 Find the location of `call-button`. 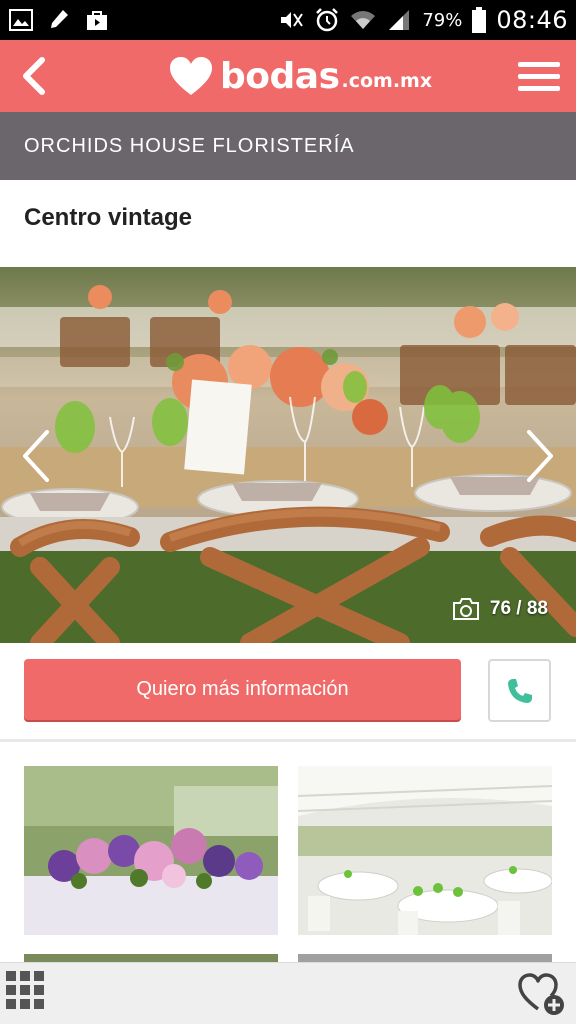

call-button is located at coordinates (519, 690).